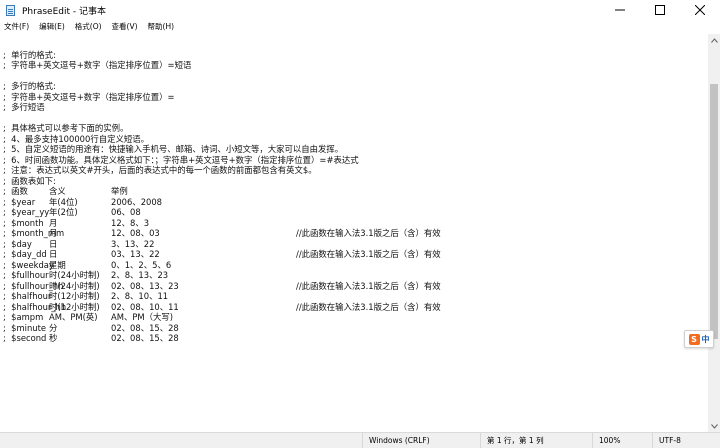 The image size is (720, 448). What do you see at coordinates (355, 107) in the screenshot?
I see `text-line: ; 多行短语` at bounding box center [355, 107].